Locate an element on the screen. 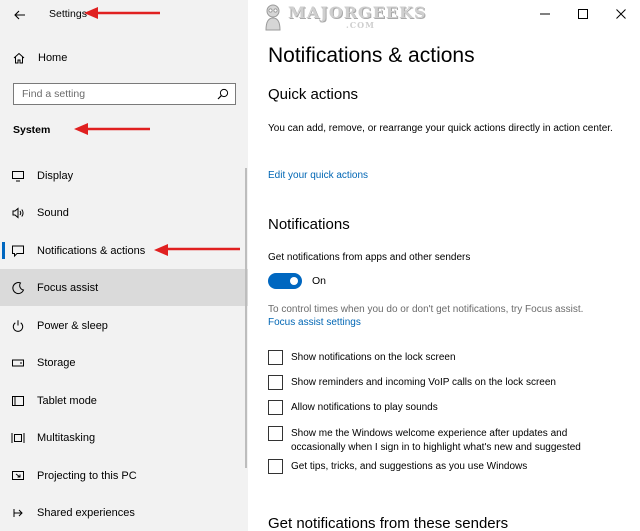 Image resolution: width=640 pixels, height=531 pixels. sidebar-item-projecting: Projecting to this PC is located at coordinates (124, 475).